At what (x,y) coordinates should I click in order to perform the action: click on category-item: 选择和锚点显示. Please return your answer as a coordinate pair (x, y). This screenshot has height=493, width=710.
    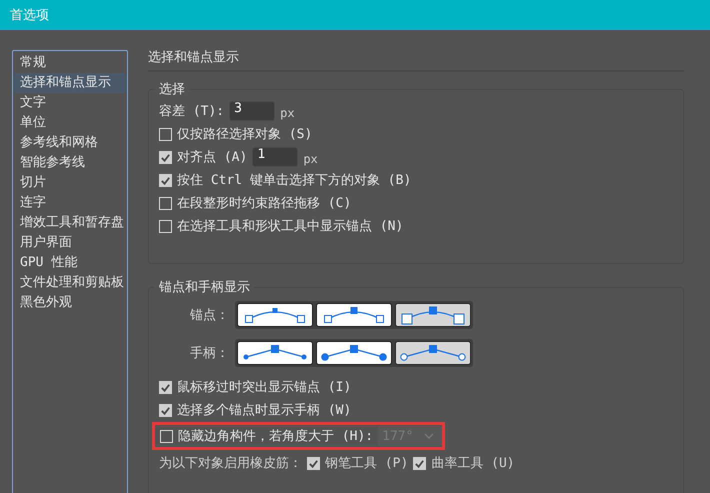
    Looking at the image, I should click on (70, 83).